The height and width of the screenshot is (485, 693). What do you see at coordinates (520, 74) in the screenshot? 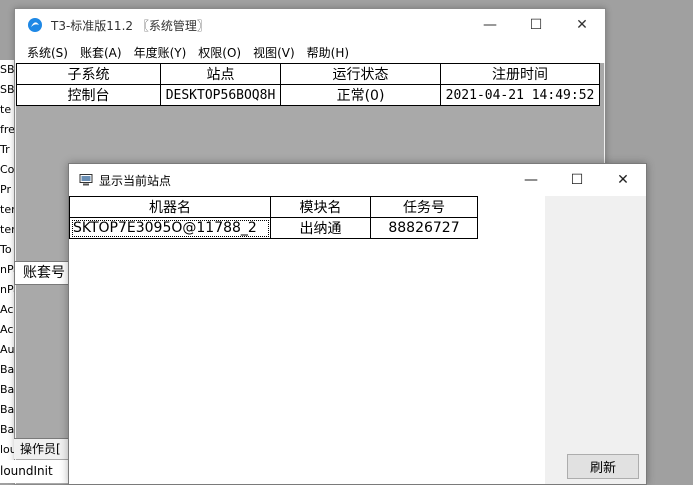
I see `column-header-register-time: 注册时间` at bounding box center [520, 74].